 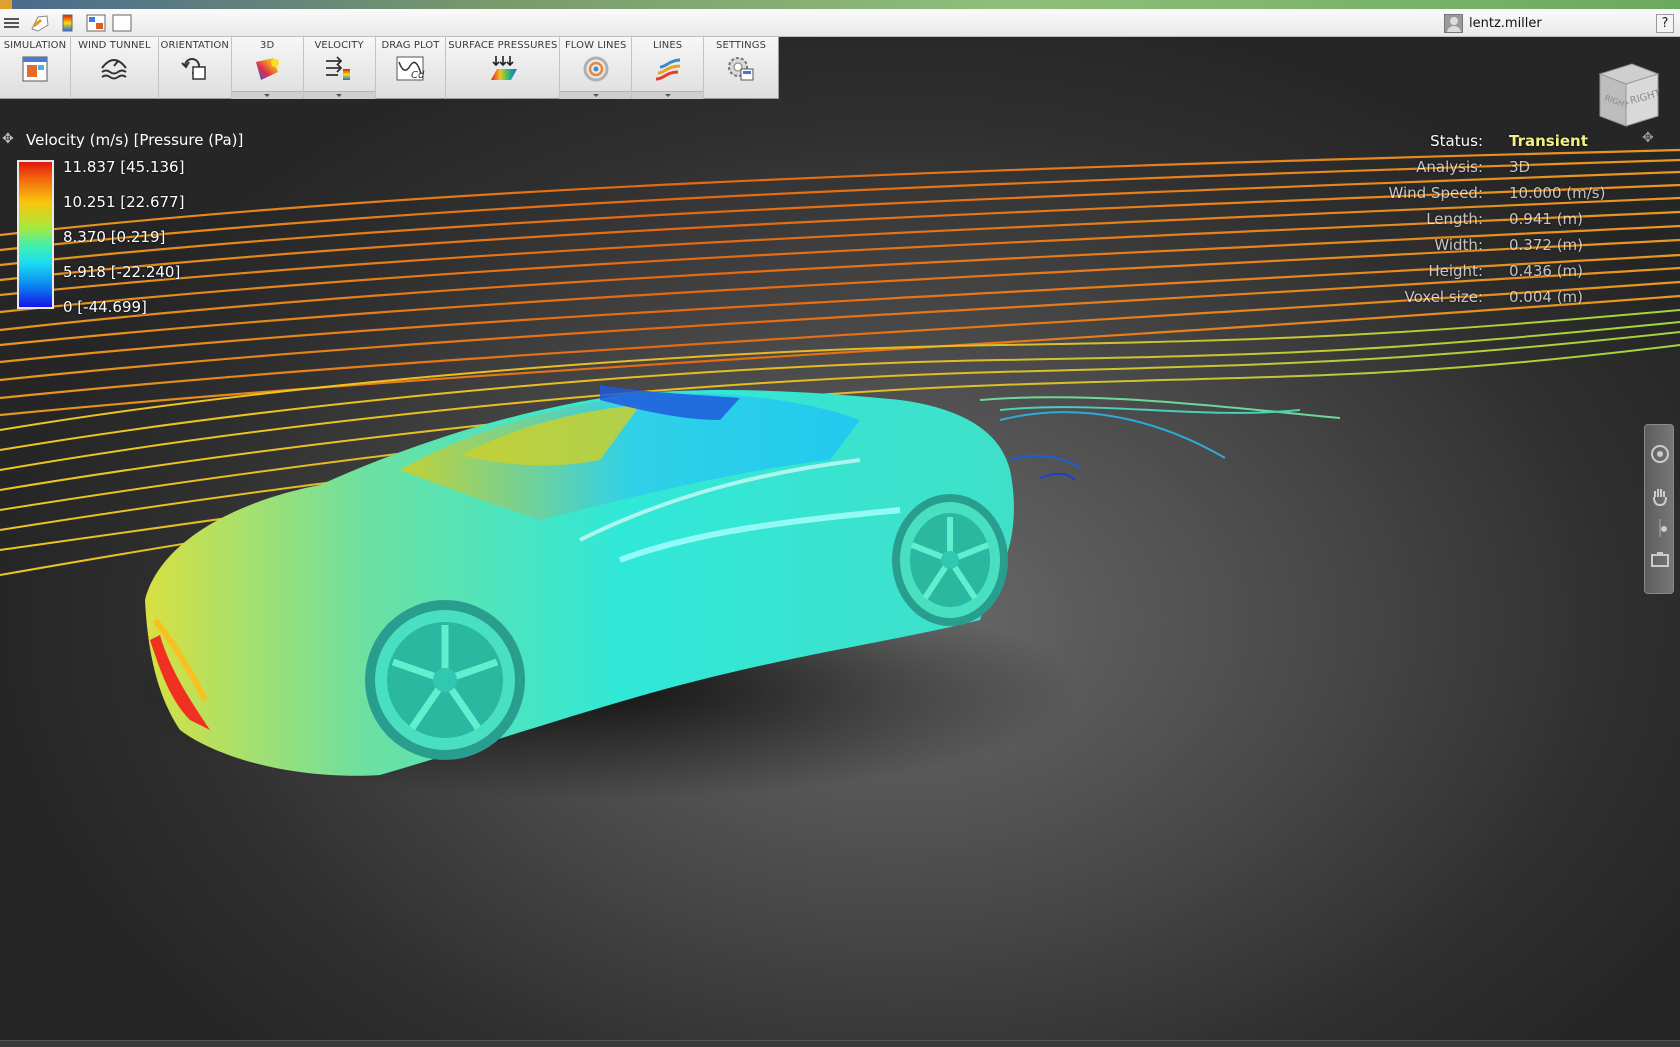 What do you see at coordinates (1660, 496) in the screenshot?
I see `pan-icon` at bounding box center [1660, 496].